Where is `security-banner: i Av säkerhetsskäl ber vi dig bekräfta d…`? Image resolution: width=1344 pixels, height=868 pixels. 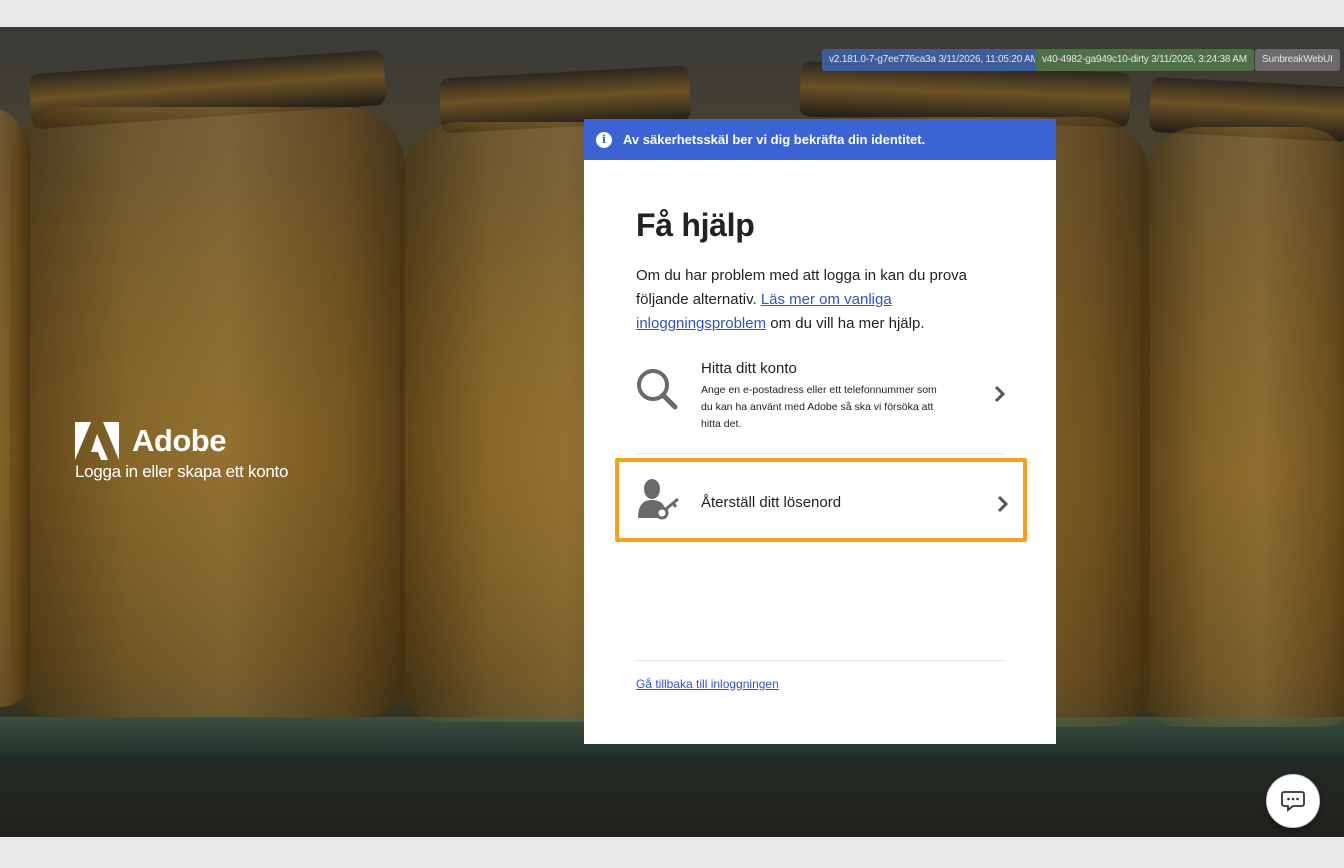
security-banner: i Av säkerhetsskäl ber vi dig bekräfta d… is located at coordinates (820, 139).